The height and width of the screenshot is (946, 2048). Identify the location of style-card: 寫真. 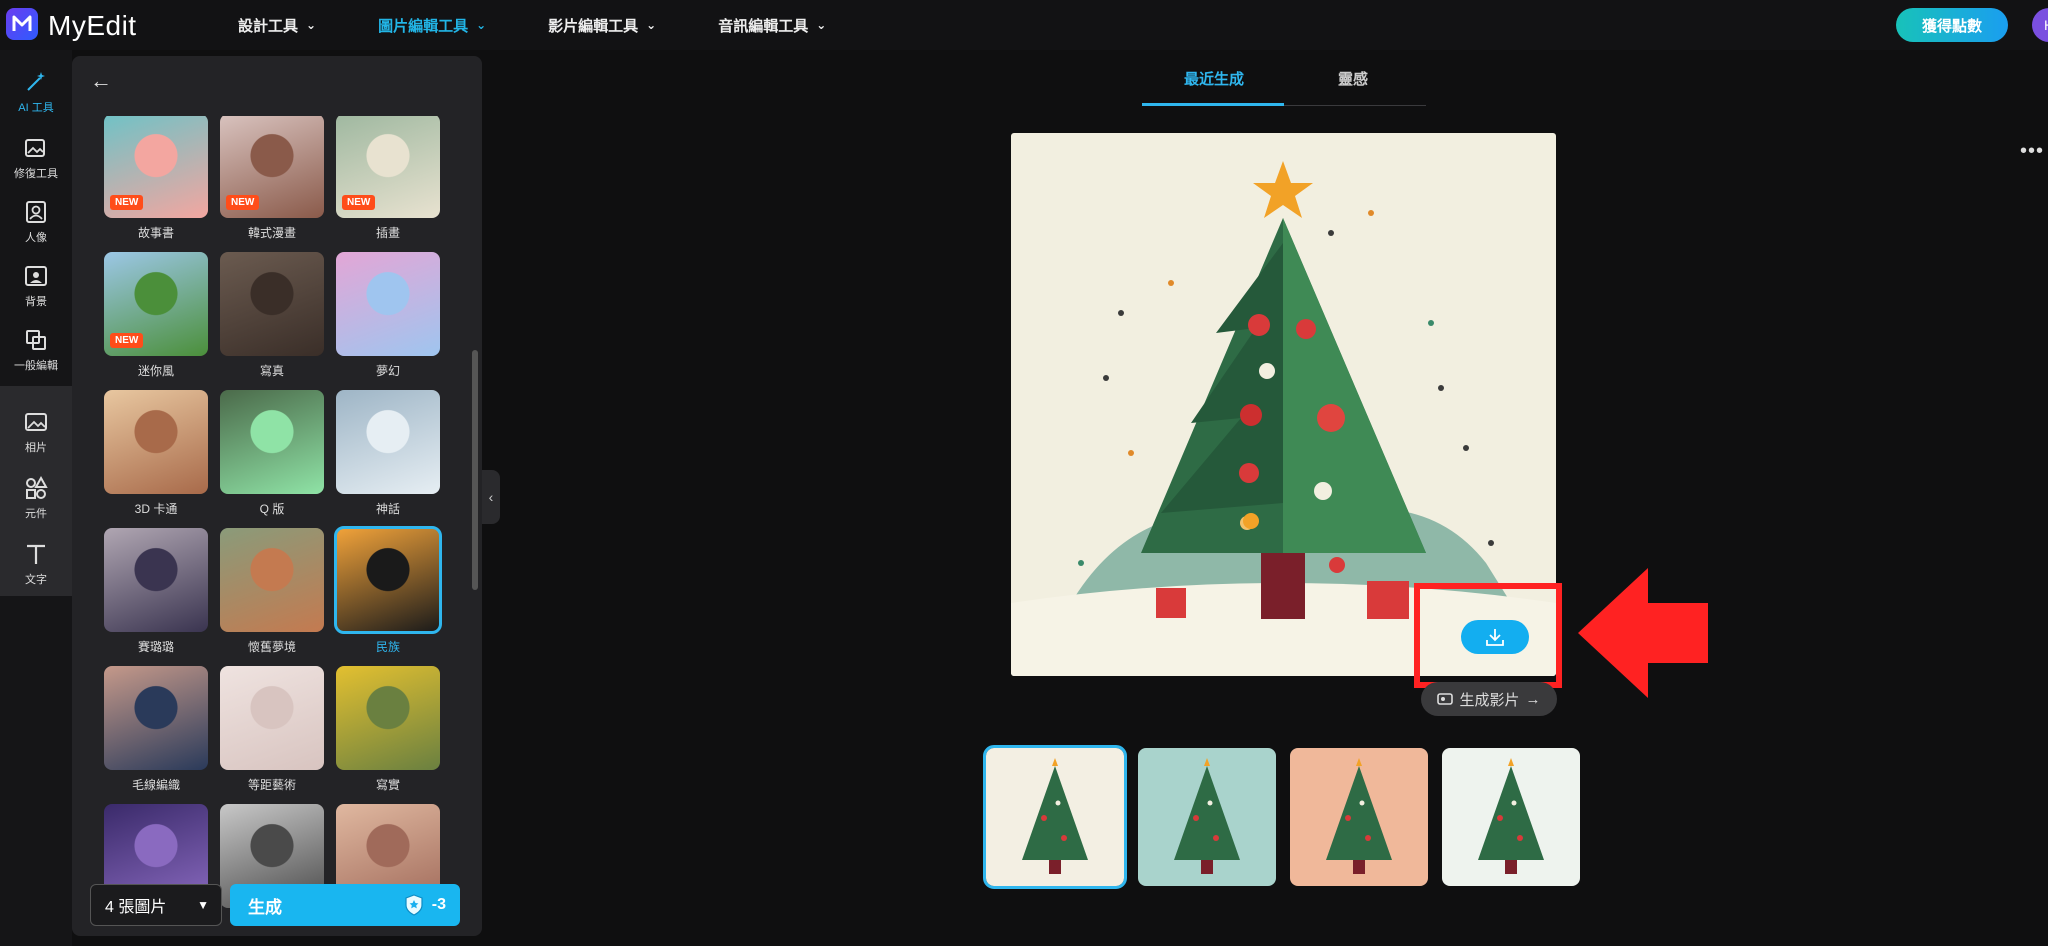
(272, 315).